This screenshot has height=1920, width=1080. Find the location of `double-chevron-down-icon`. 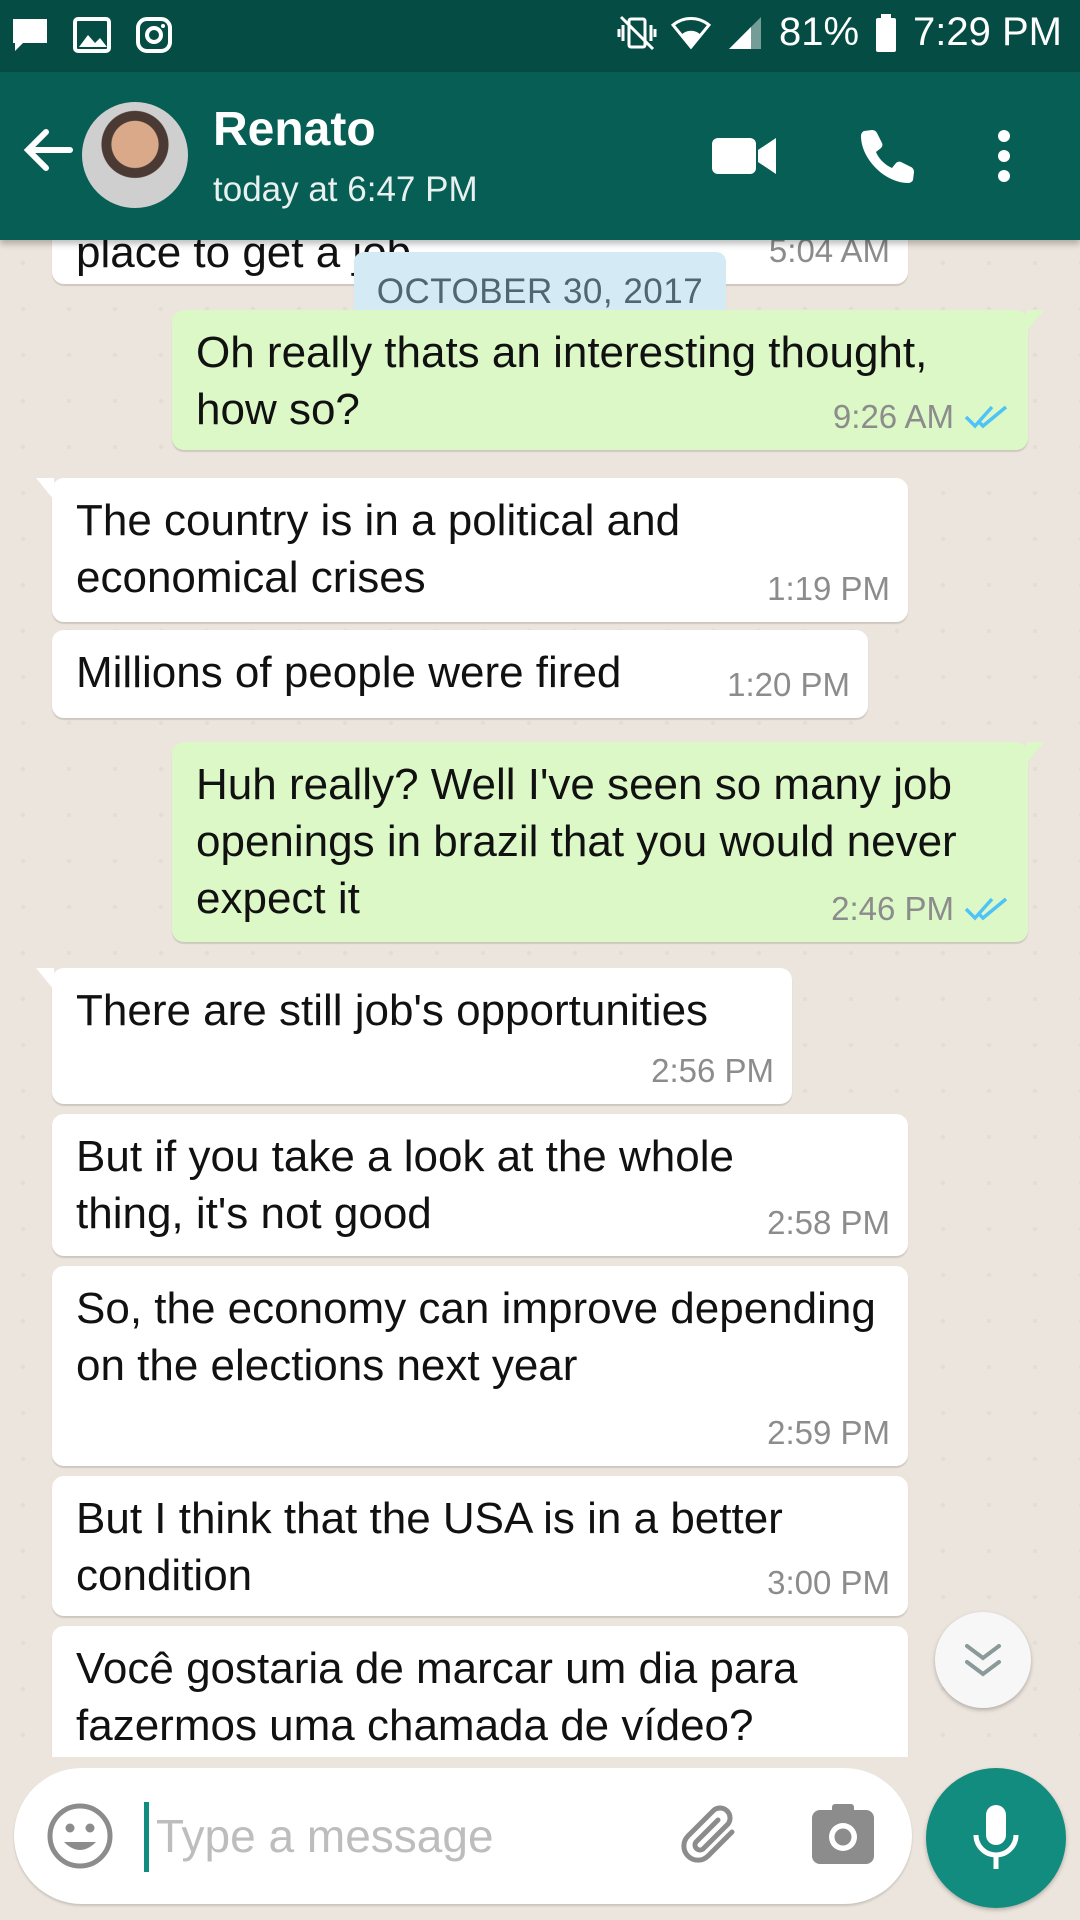

double-chevron-down-icon is located at coordinates (983, 1660).